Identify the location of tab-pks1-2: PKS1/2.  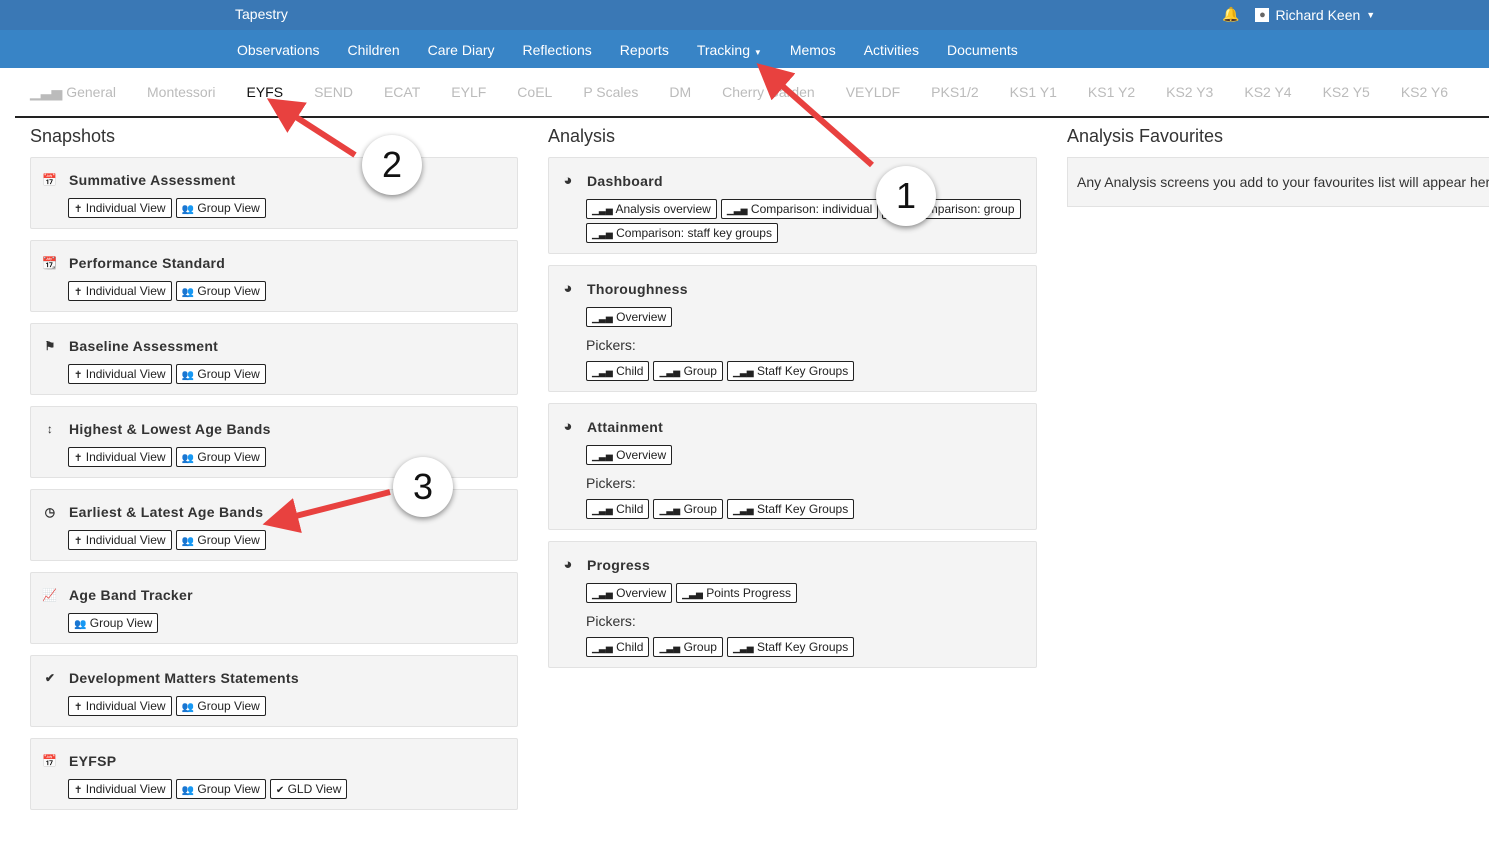
(954, 92).